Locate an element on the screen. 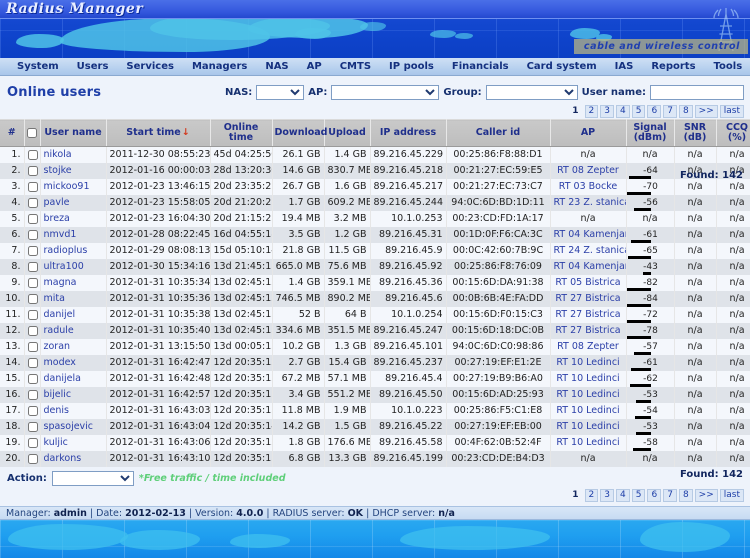  top-pager-page-6: 6 is located at coordinates (654, 111).